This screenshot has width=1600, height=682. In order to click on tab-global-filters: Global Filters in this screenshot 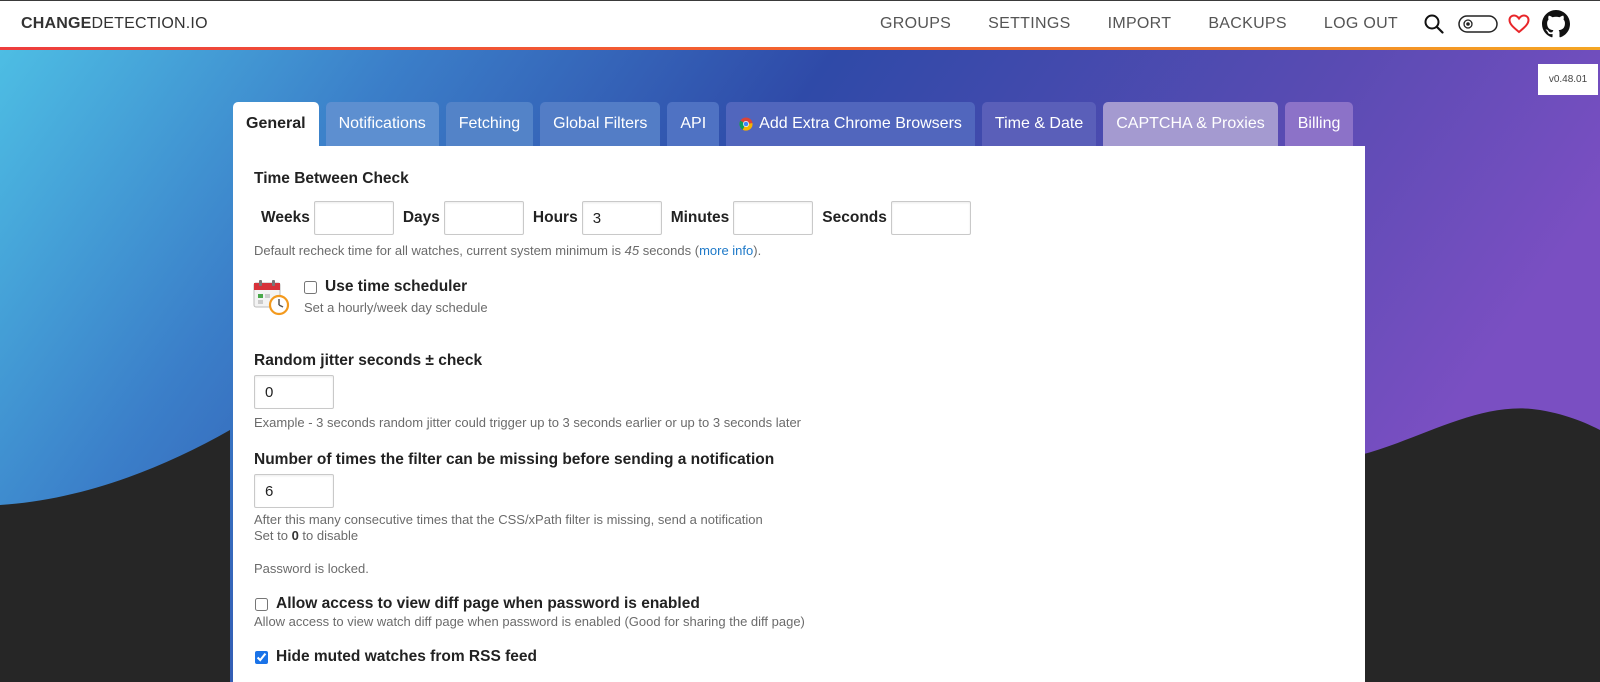, I will do `click(600, 124)`.